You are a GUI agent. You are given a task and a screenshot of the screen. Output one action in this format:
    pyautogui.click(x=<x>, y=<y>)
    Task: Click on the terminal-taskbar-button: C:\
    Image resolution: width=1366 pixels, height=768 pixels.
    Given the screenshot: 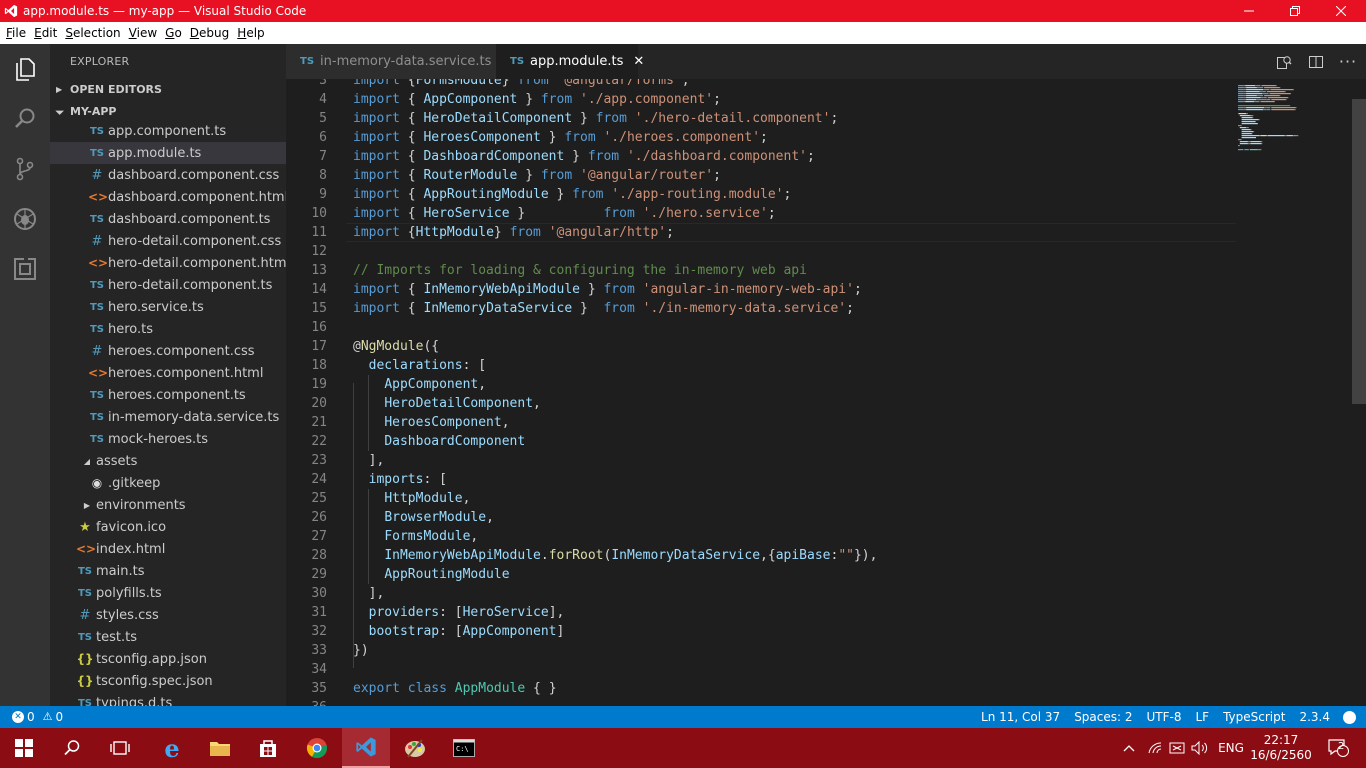 What is the action you would take?
    pyautogui.click(x=464, y=748)
    